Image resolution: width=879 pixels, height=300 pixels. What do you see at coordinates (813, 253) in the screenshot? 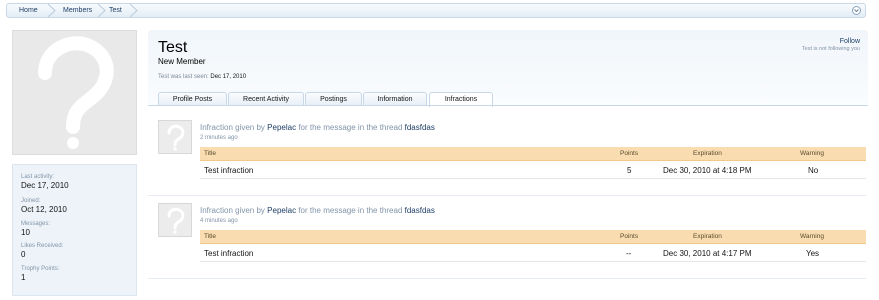
I see `infraction-warning: Yes` at bounding box center [813, 253].